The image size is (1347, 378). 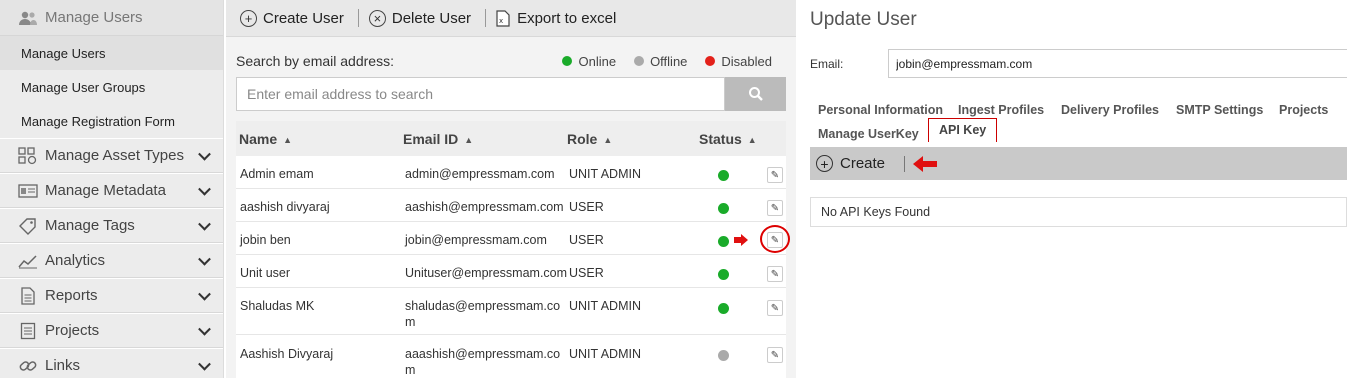 What do you see at coordinates (963, 130) in the screenshot?
I see `tab-api-key: API Key` at bounding box center [963, 130].